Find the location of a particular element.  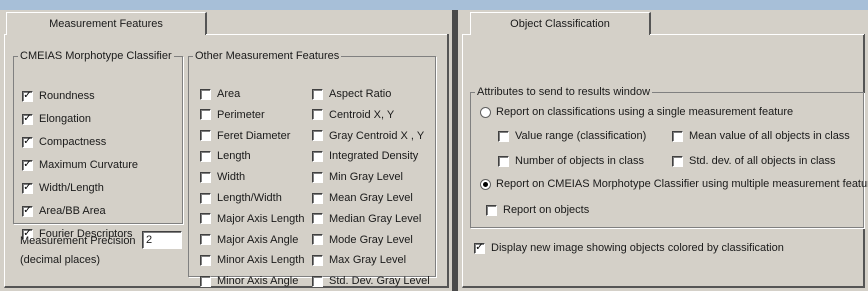

report-on-objects-checkbox: Report on objects is located at coordinates (537, 210).